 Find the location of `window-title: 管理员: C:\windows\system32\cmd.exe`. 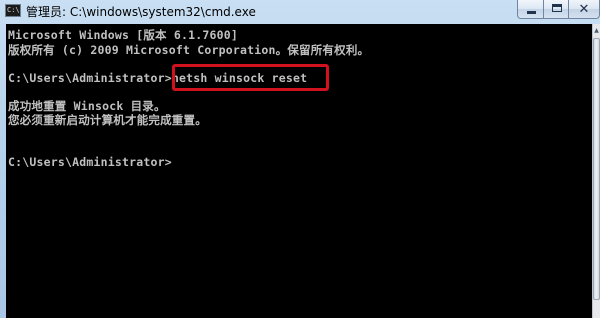

window-title: 管理员: C:\windows\system32\cmd.exe is located at coordinates (141, 12).